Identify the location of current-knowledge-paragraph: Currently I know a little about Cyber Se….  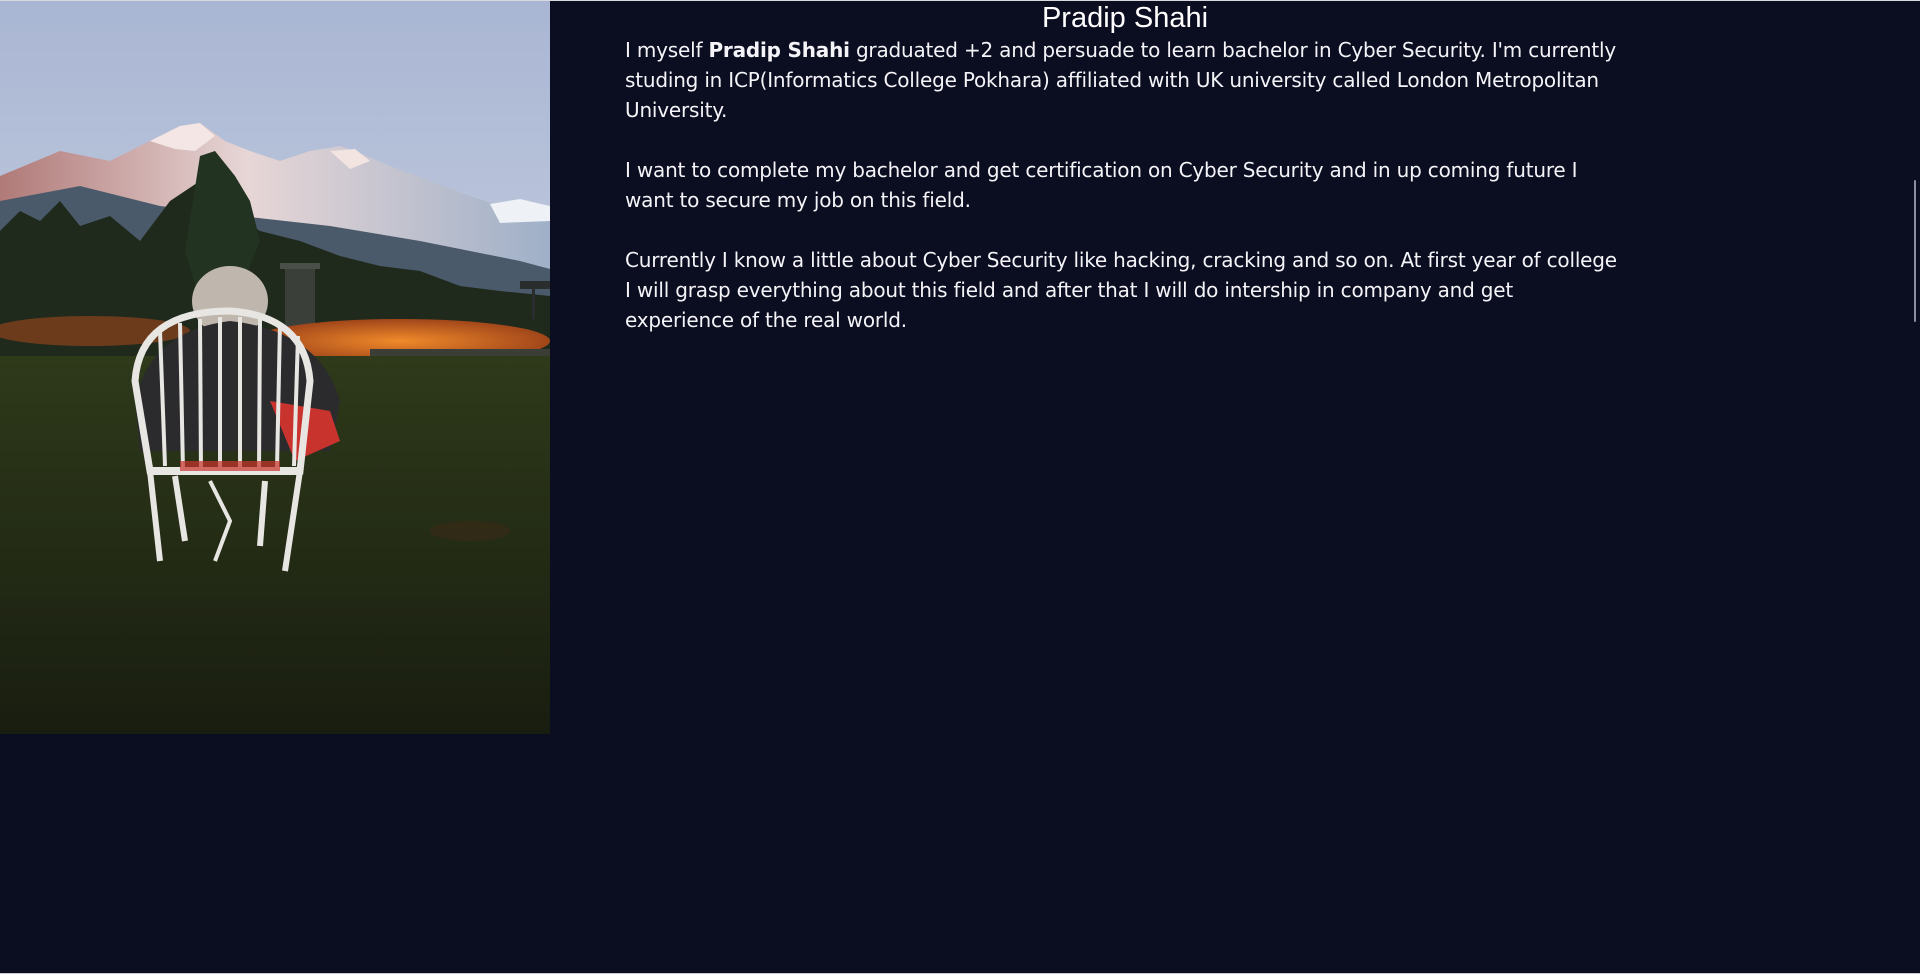
(1121, 290).